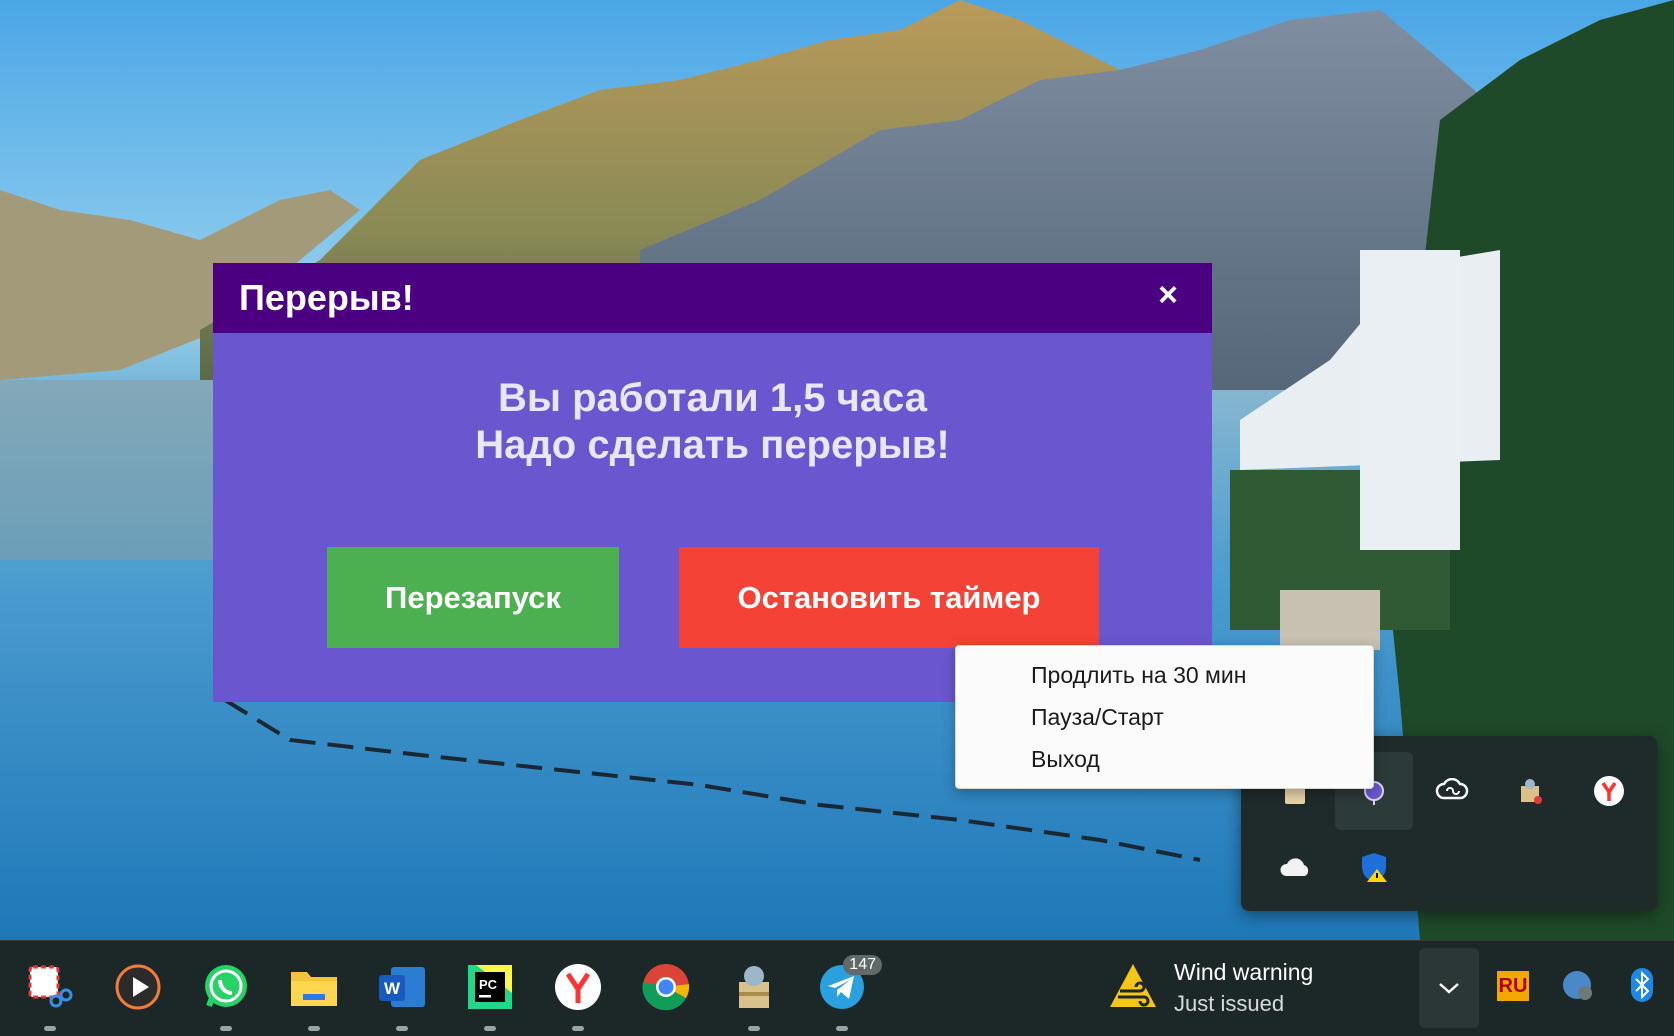 Image resolution: width=1674 pixels, height=1036 pixels. Describe the element at coordinates (490, 995) in the screenshot. I see `pycharm-icon: PC` at that location.